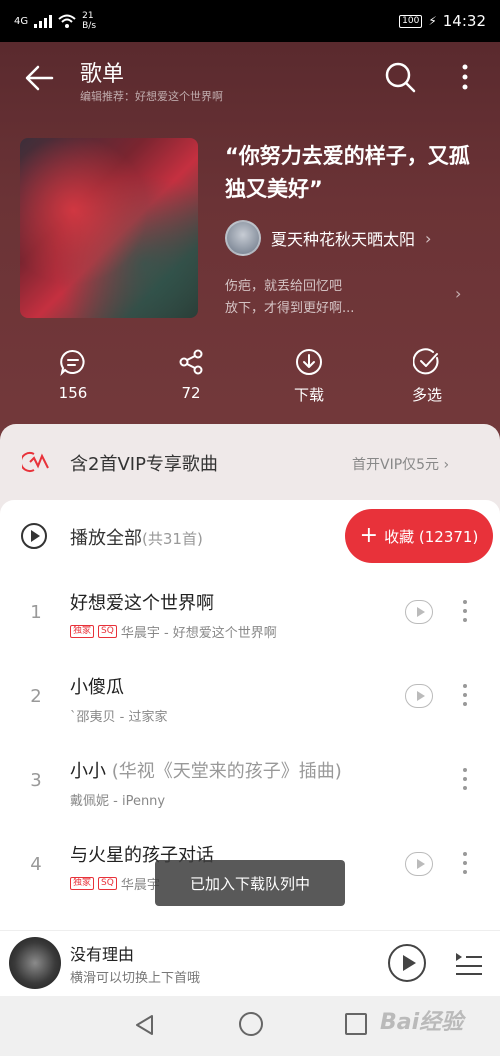 The image size is (500, 1056). Describe the element at coordinates (250, 963) in the screenshot. I see `mini-player: 没有理由 横滑可以切换上下首哦` at that location.